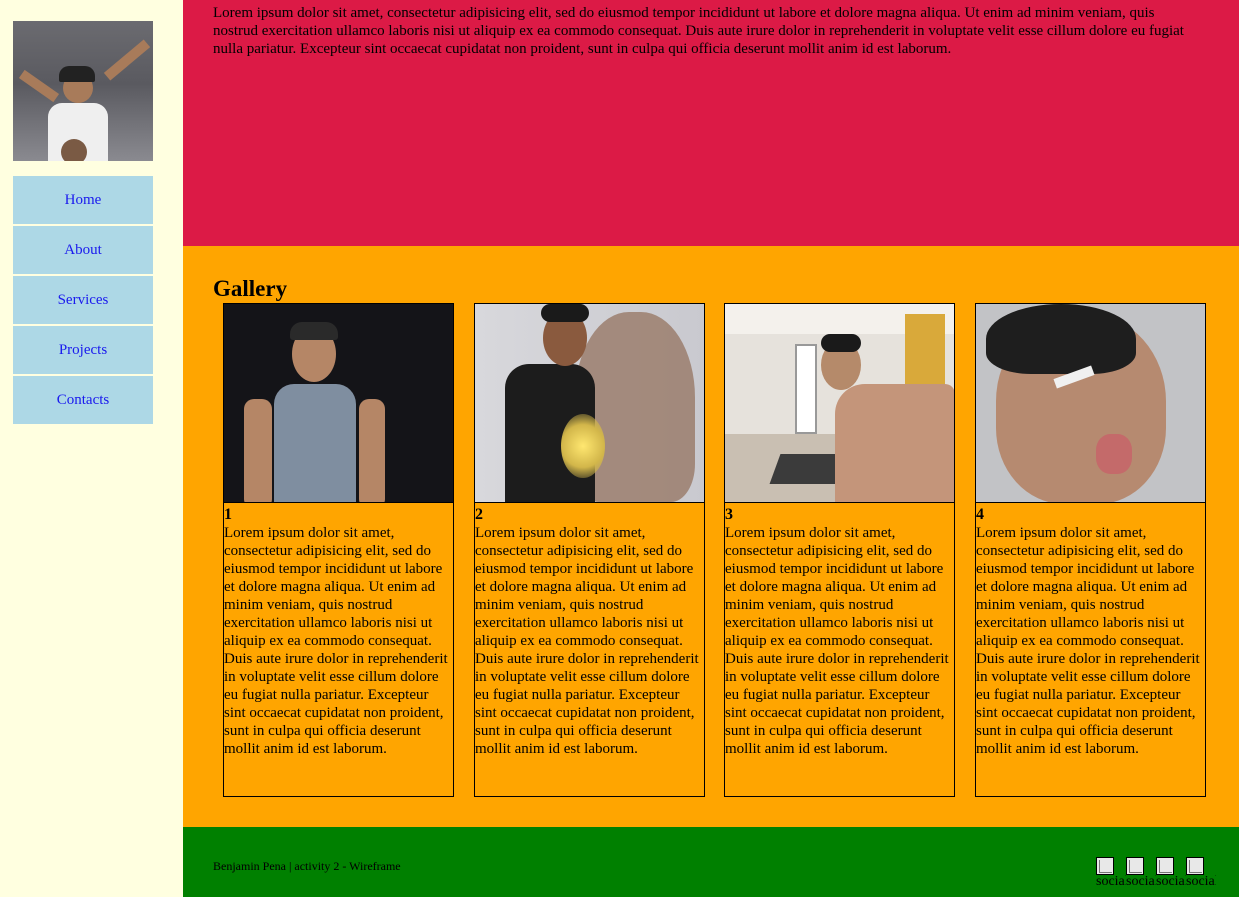  I want to click on social-link-1: social-, so click(1111, 877).